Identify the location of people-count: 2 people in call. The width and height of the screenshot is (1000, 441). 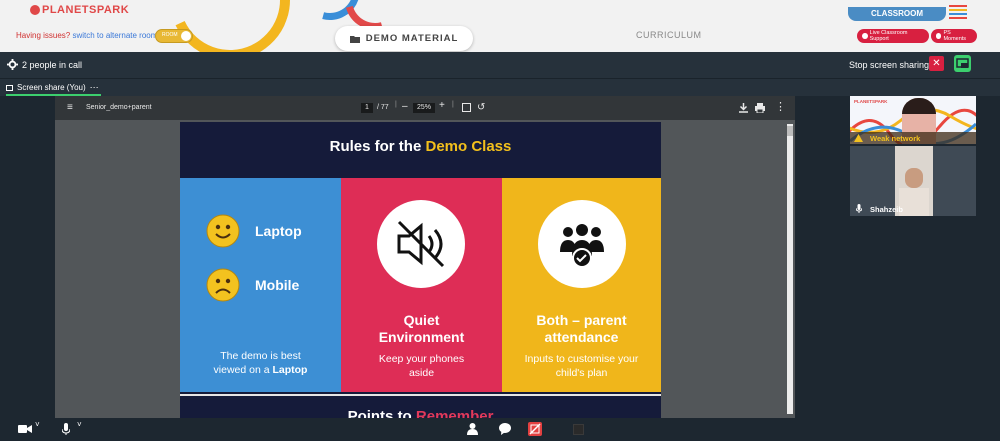
(52, 65).